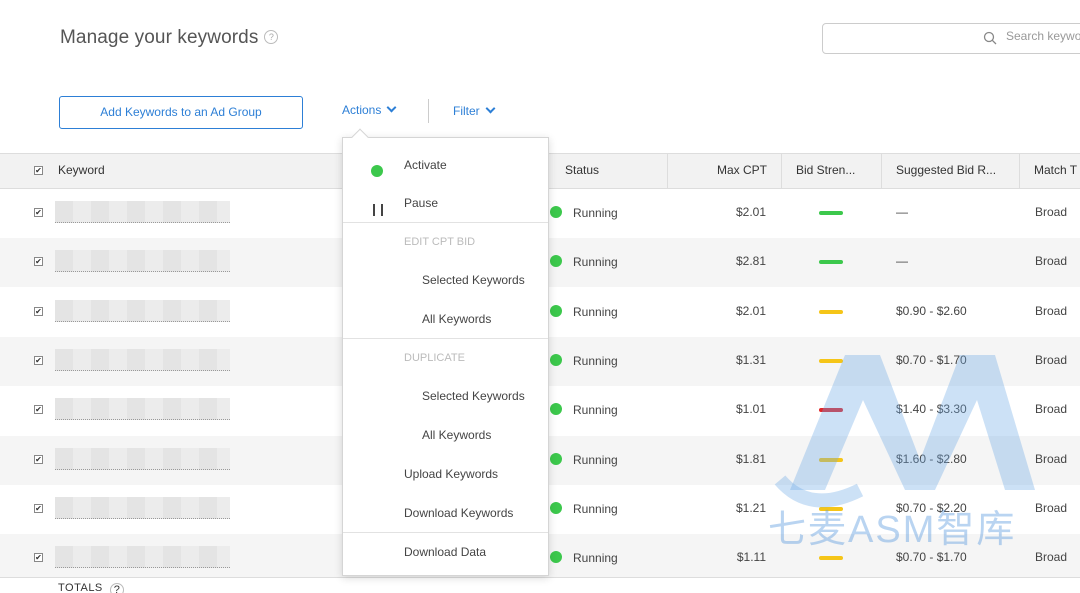  What do you see at coordinates (717, 261) in the screenshot?
I see `max-cpt-value: $2.81` at bounding box center [717, 261].